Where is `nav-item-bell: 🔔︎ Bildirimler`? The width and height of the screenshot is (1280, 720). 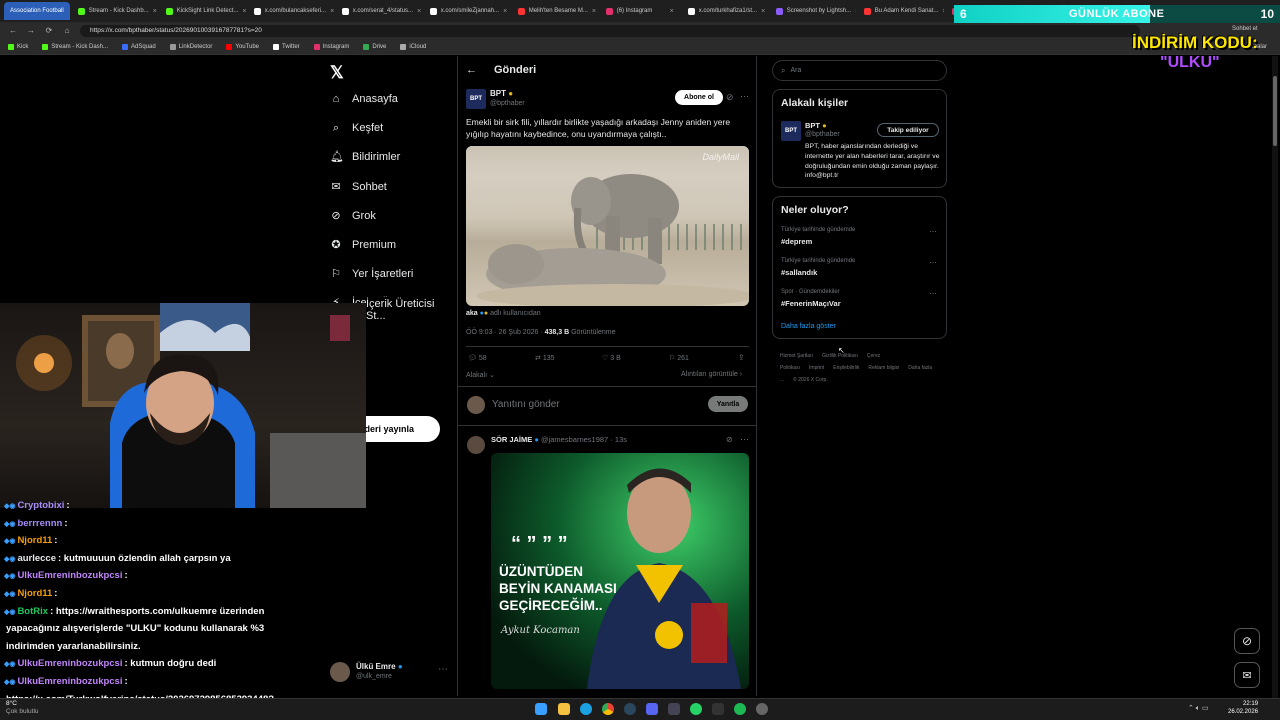
nav-item-bell: 🔔︎ Bildirimler is located at coordinates (365, 157).